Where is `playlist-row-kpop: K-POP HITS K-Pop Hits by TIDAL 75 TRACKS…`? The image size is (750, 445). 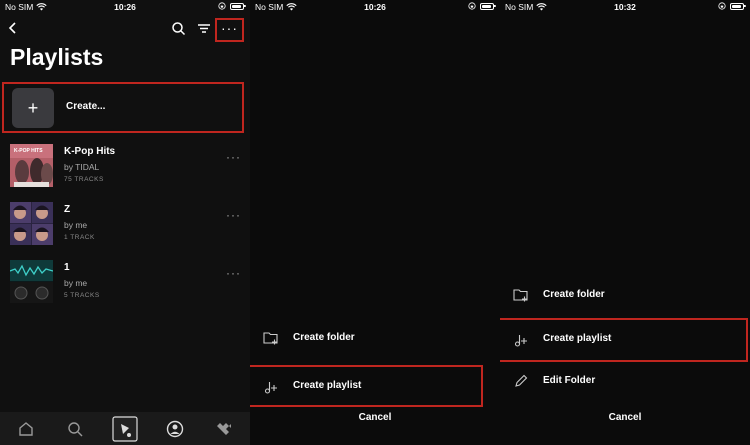 playlist-row-kpop: K-POP HITS K-Pop Hits by TIDAL 75 TRACKS… is located at coordinates (127, 167).